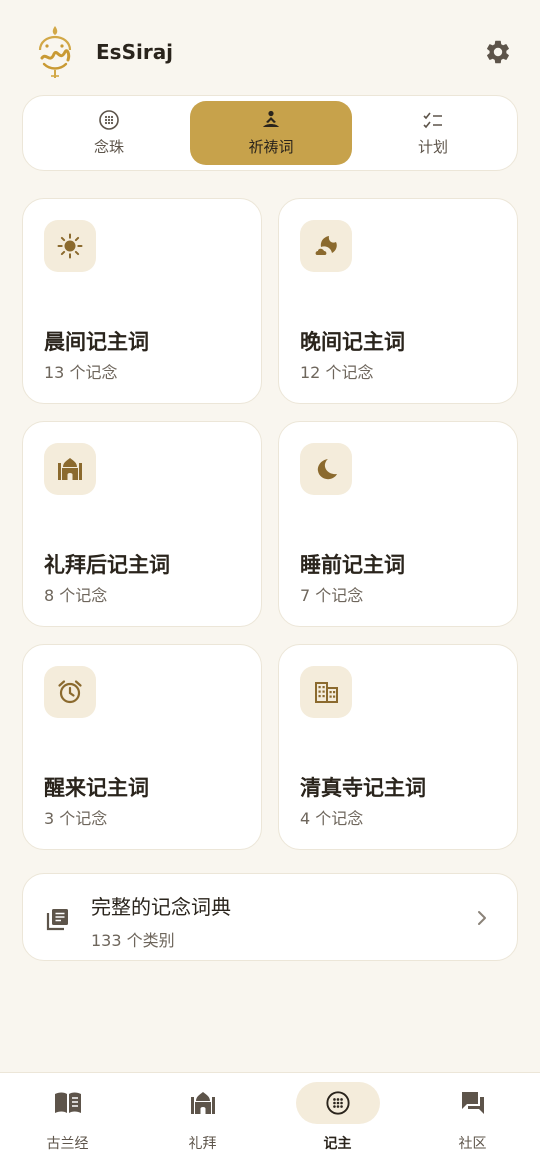  Describe the element at coordinates (332, 818) in the screenshot. I see `category-count: 4 个记念` at that location.